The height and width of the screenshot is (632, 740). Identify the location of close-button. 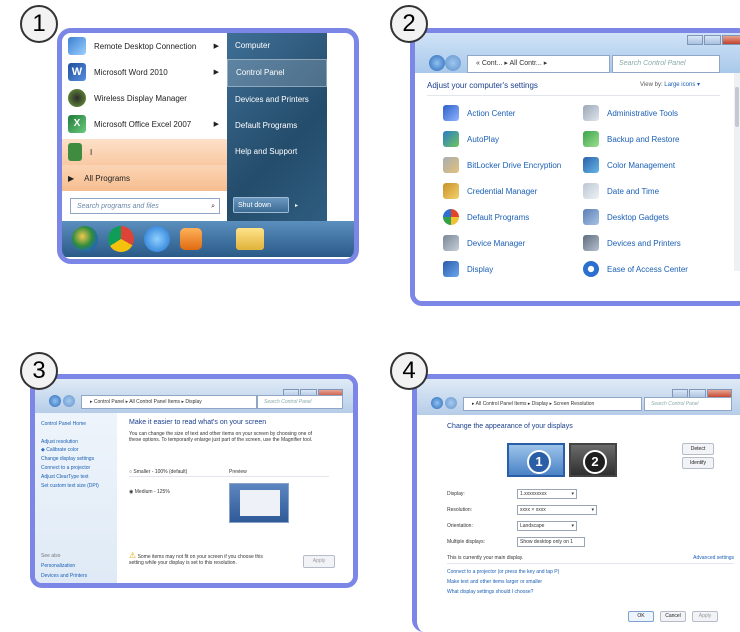
(730, 40).